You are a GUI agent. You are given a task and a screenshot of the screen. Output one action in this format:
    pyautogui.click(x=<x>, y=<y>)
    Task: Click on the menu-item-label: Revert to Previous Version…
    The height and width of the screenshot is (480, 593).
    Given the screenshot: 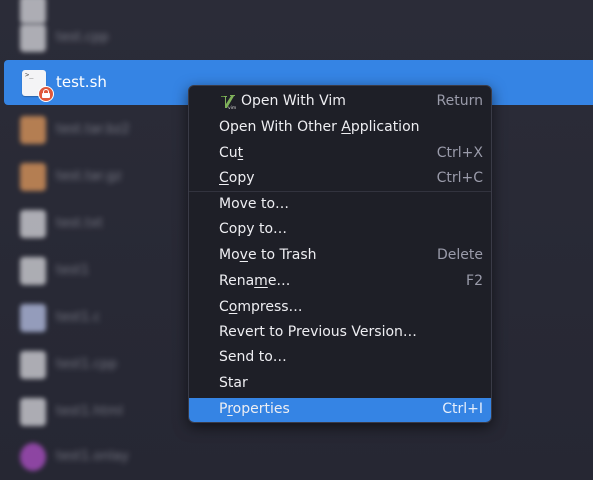 What is the action you would take?
    pyautogui.click(x=318, y=332)
    